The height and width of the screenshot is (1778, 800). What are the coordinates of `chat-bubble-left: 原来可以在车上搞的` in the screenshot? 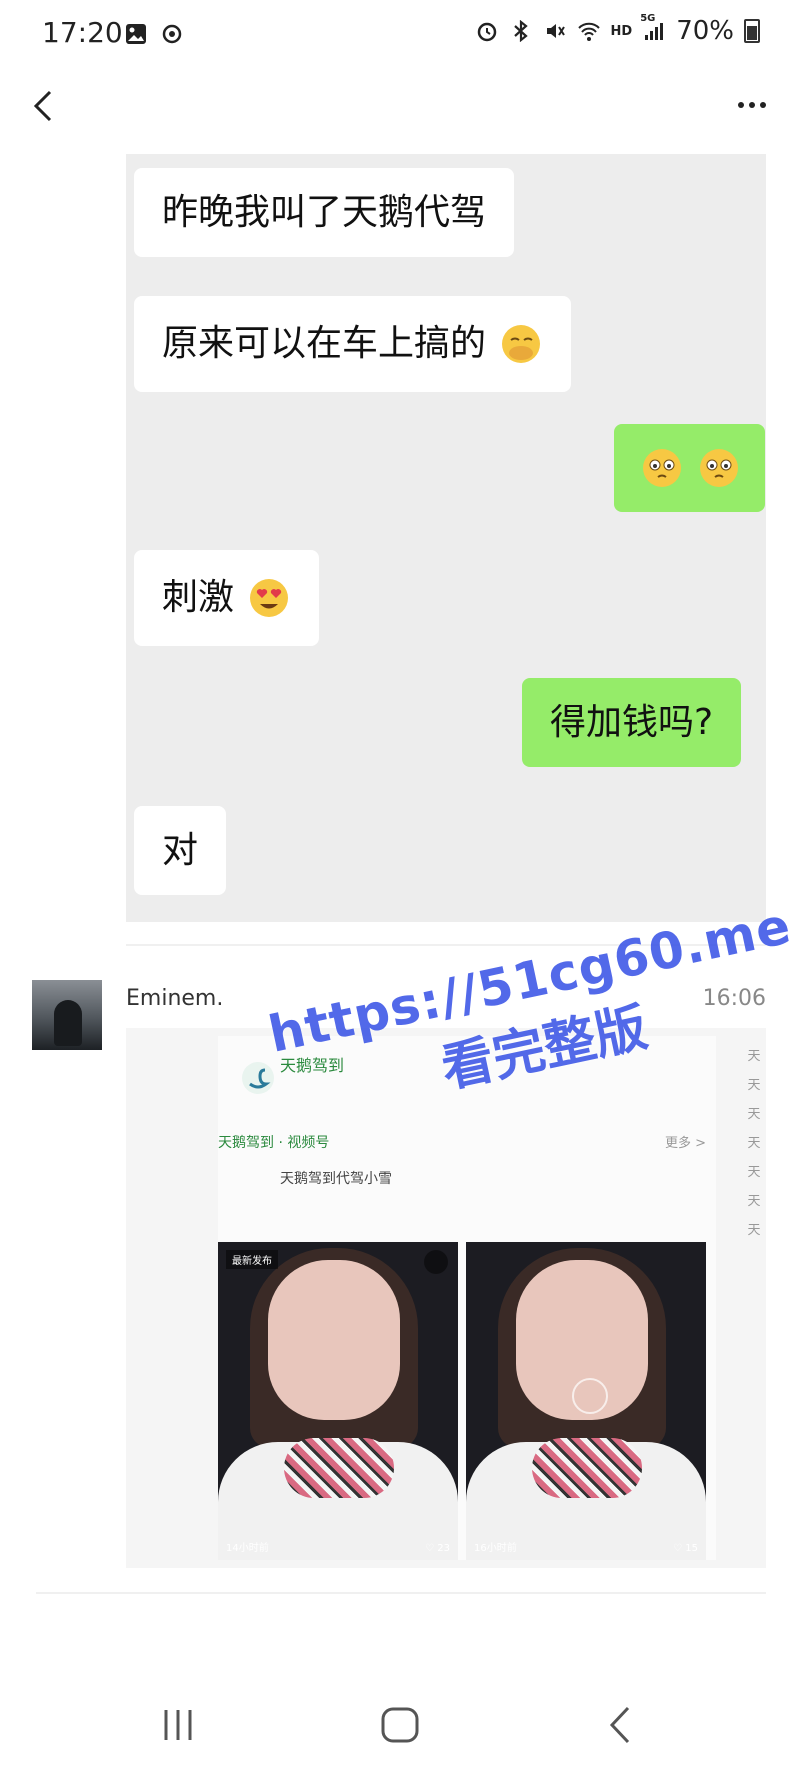 It's located at (353, 344).